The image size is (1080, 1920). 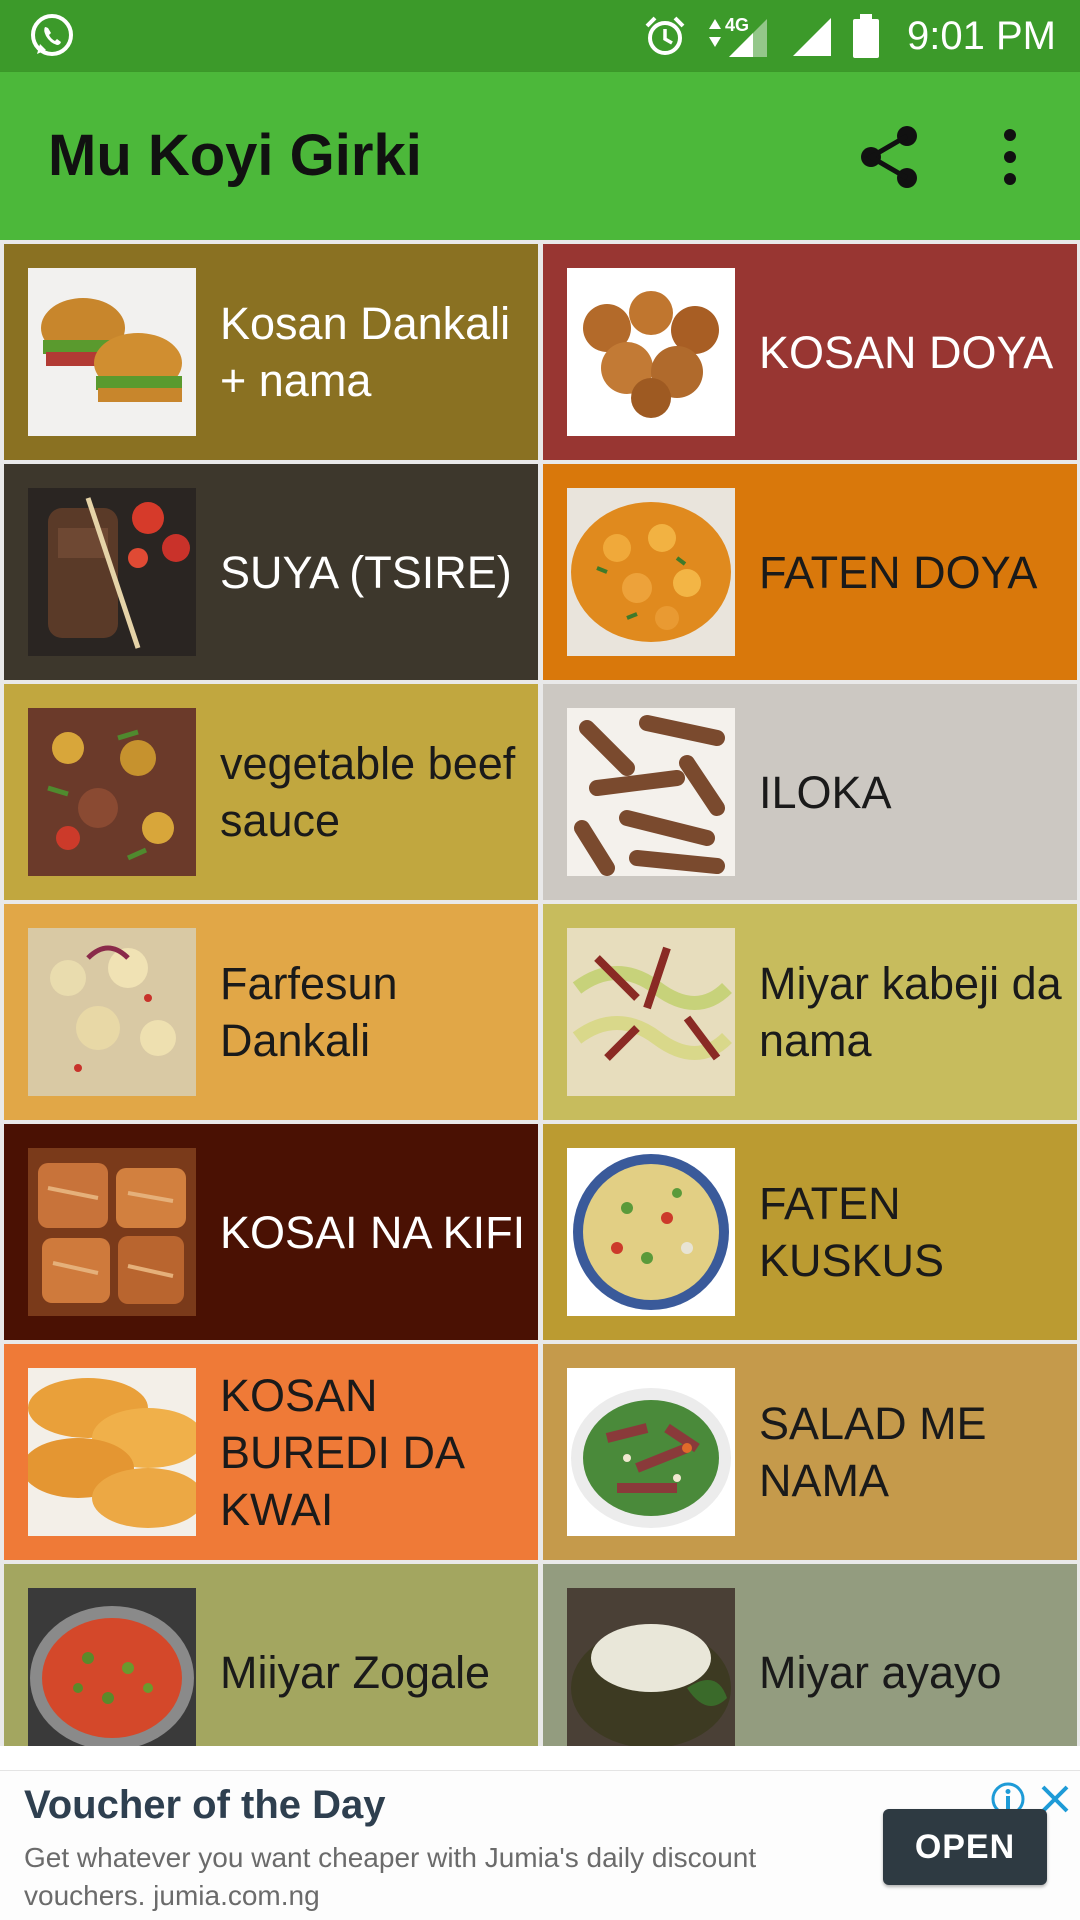 What do you see at coordinates (651, 1452) in the screenshot?
I see `meat-salad-photo` at bounding box center [651, 1452].